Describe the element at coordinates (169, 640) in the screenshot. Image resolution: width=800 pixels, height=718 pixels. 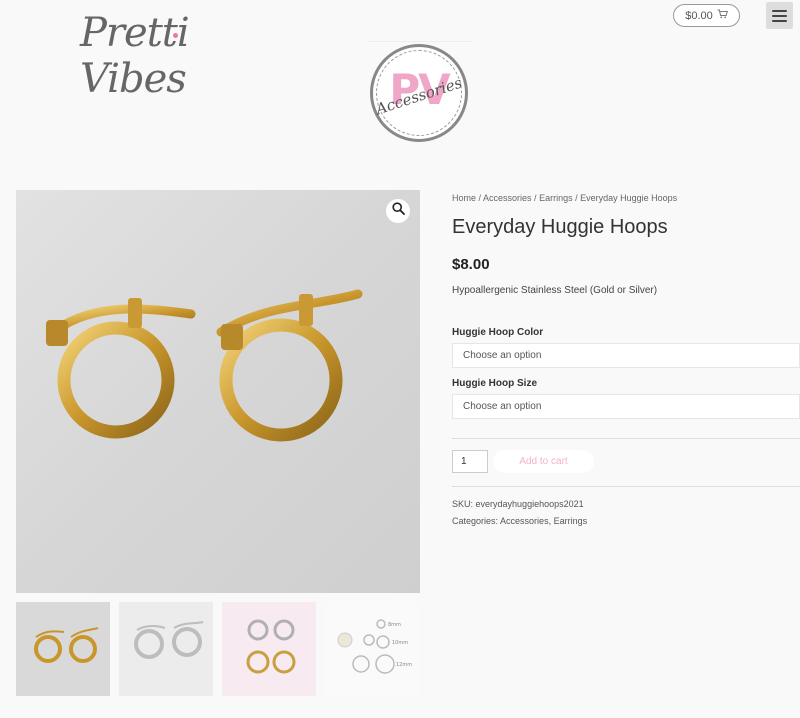
I see `silver-hoops-thumb` at that location.